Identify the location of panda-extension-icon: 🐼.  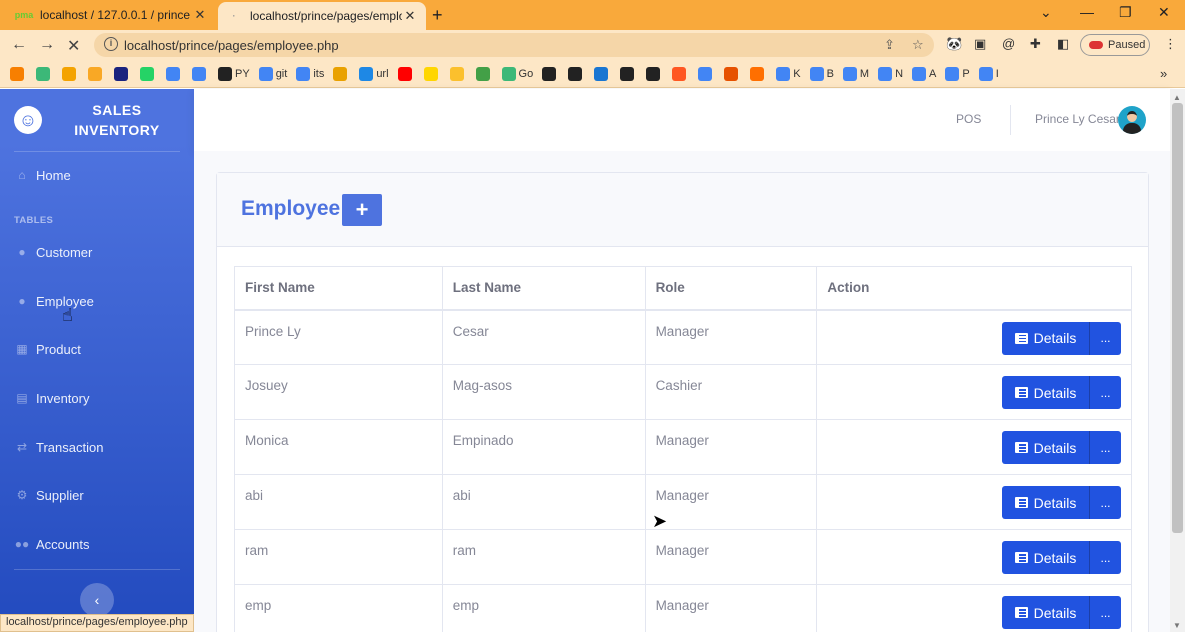
(954, 44).